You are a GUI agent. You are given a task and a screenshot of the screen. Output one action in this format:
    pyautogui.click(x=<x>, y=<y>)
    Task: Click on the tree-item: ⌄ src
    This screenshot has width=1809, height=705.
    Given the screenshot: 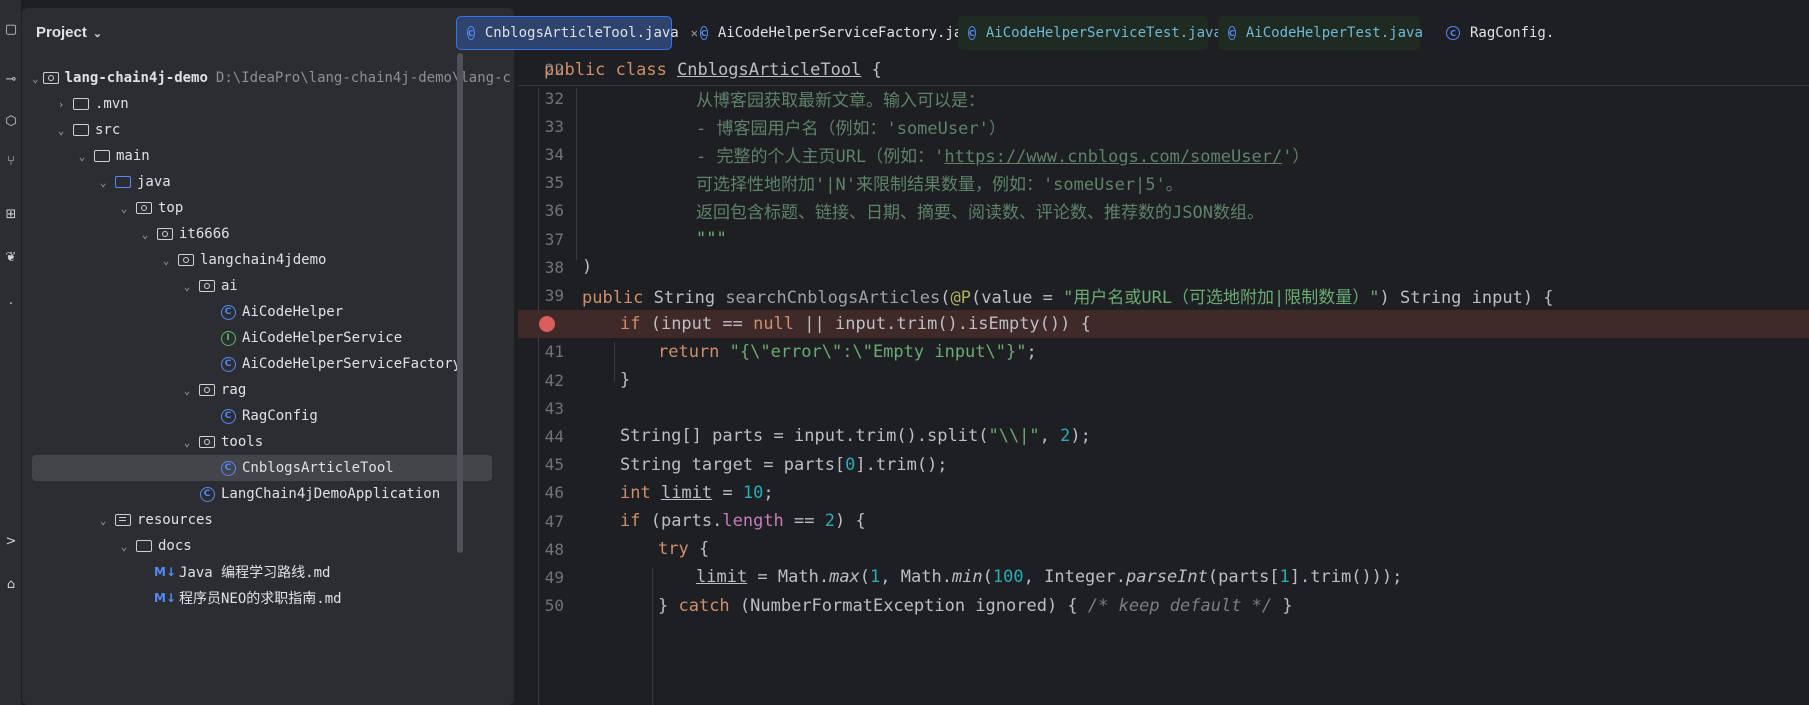 What is the action you would take?
    pyautogui.click(x=262, y=130)
    